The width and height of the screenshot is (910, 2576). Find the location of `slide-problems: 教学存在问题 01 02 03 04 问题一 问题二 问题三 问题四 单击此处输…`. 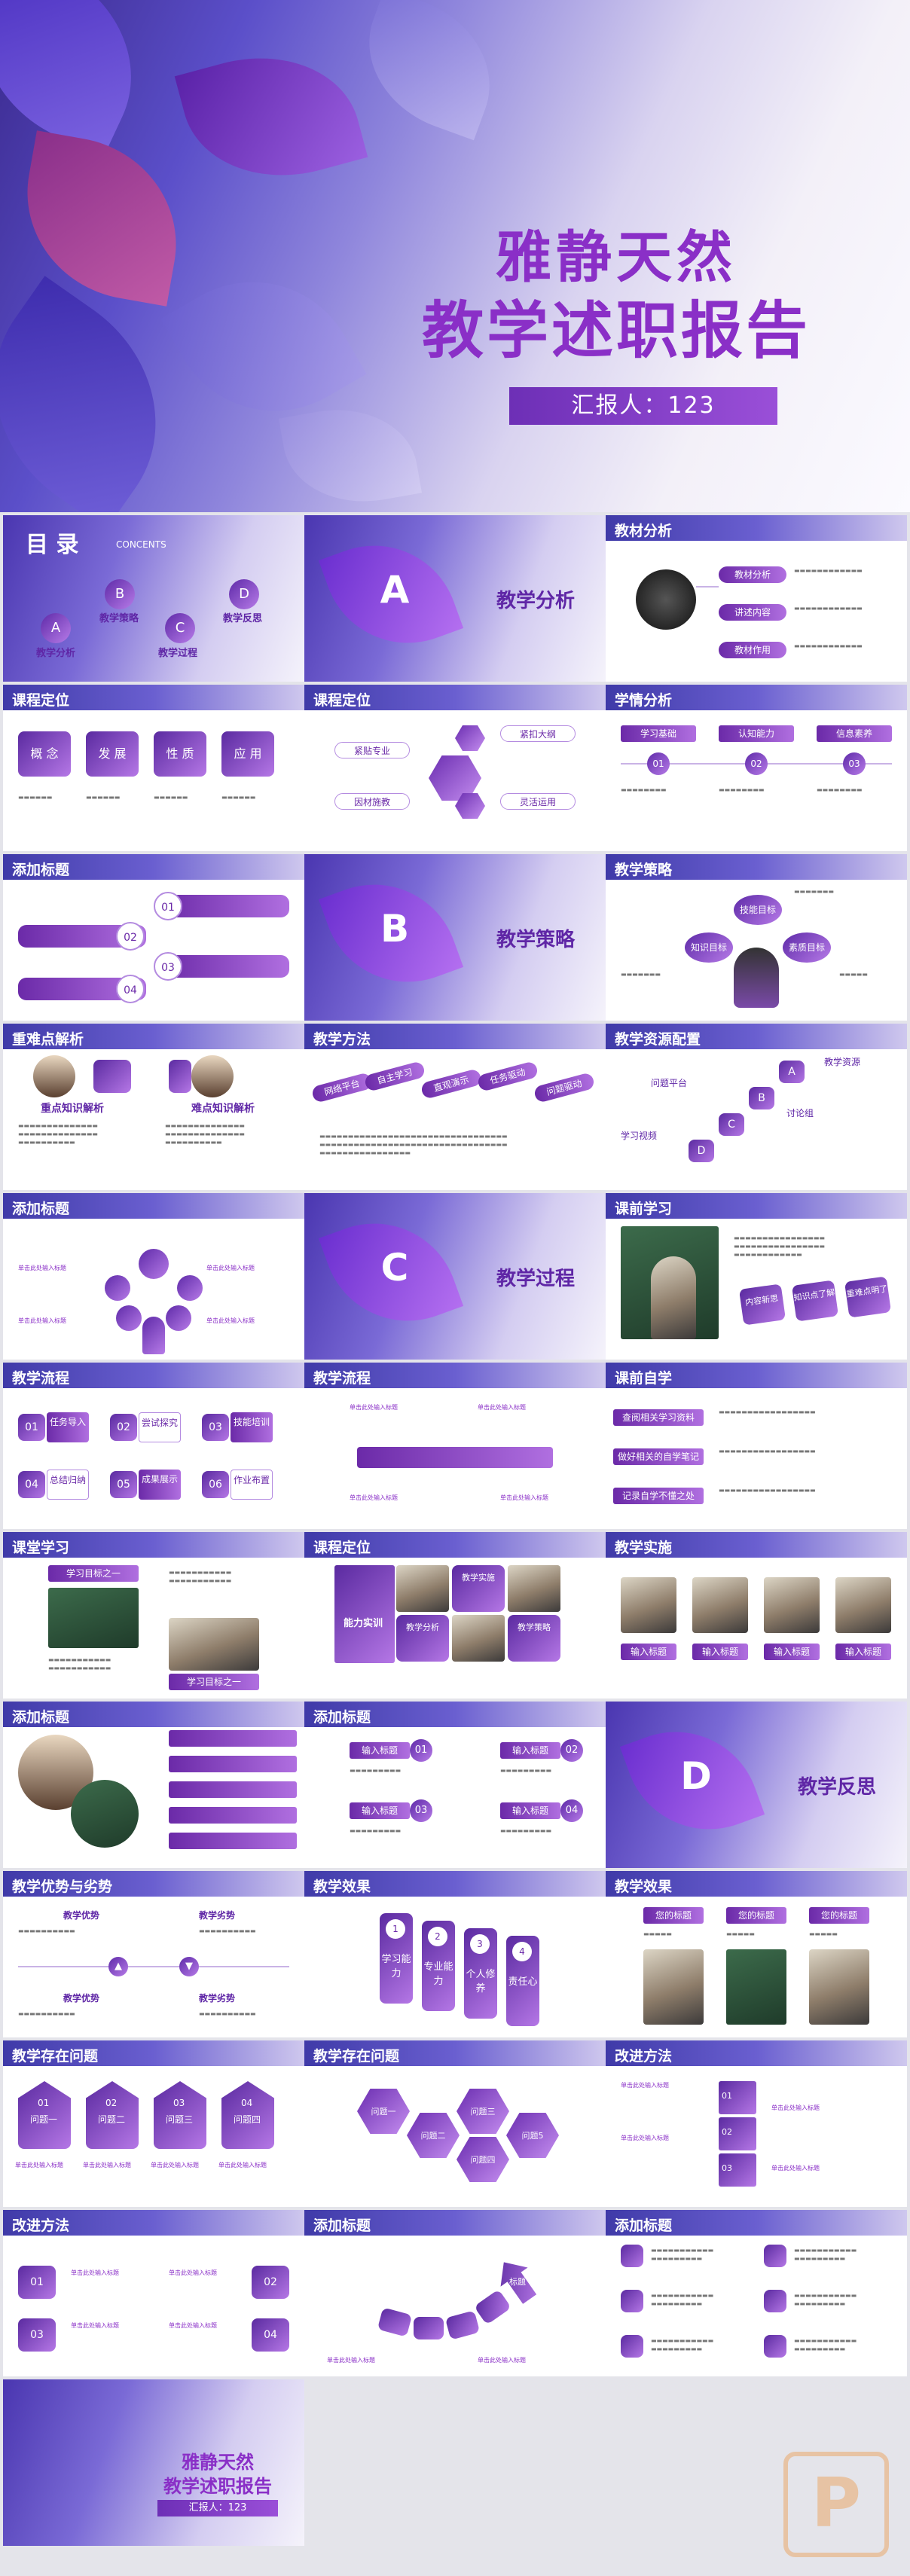

slide-problems: 教学存在问题 01 02 03 04 问题一 问题二 问题三 问题四 单击此处输… is located at coordinates (153, 2124).